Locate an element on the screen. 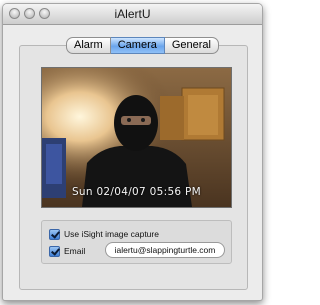  tab-general: General is located at coordinates (191, 45).